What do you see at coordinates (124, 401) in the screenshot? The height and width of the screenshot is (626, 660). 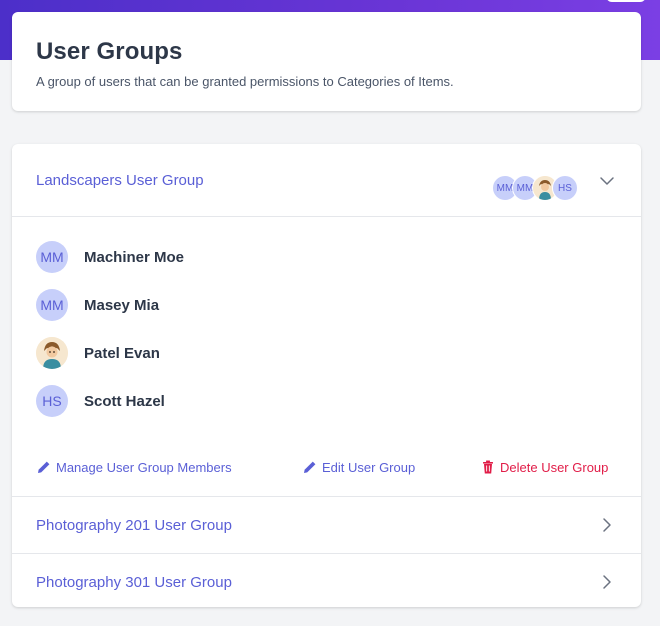 I see `member-name: Scott Hazel` at bounding box center [124, 401].